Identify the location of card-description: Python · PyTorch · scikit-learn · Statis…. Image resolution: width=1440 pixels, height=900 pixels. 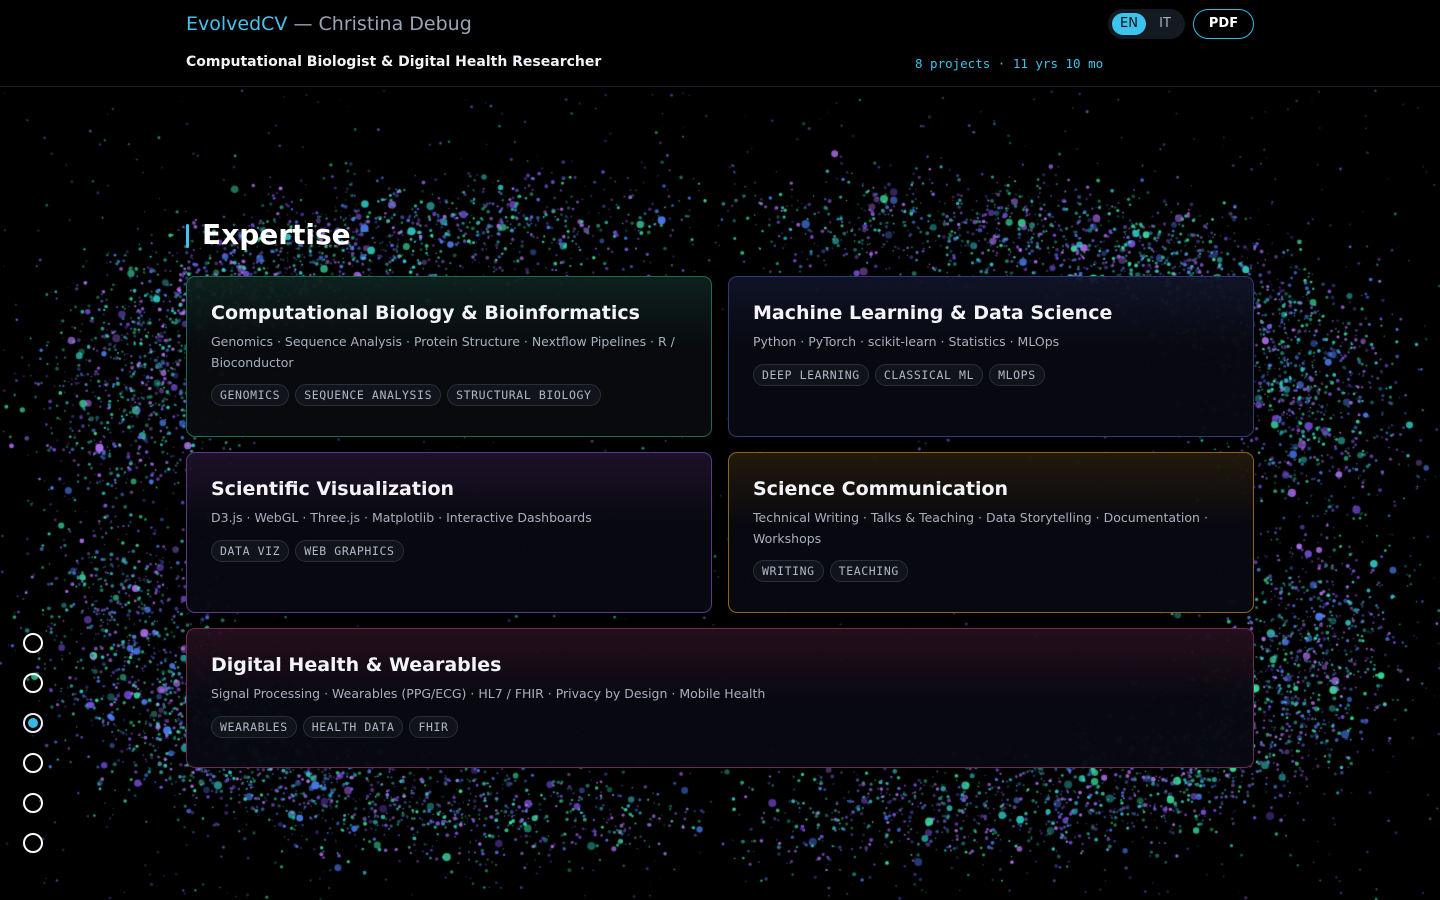
(906, 341).